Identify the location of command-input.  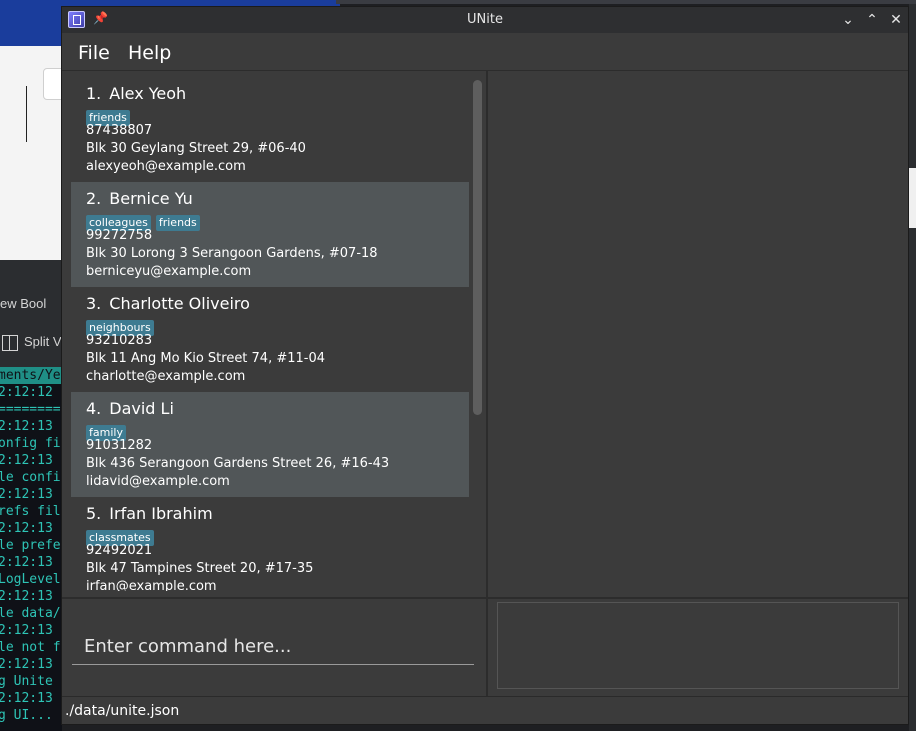
(273, 647).